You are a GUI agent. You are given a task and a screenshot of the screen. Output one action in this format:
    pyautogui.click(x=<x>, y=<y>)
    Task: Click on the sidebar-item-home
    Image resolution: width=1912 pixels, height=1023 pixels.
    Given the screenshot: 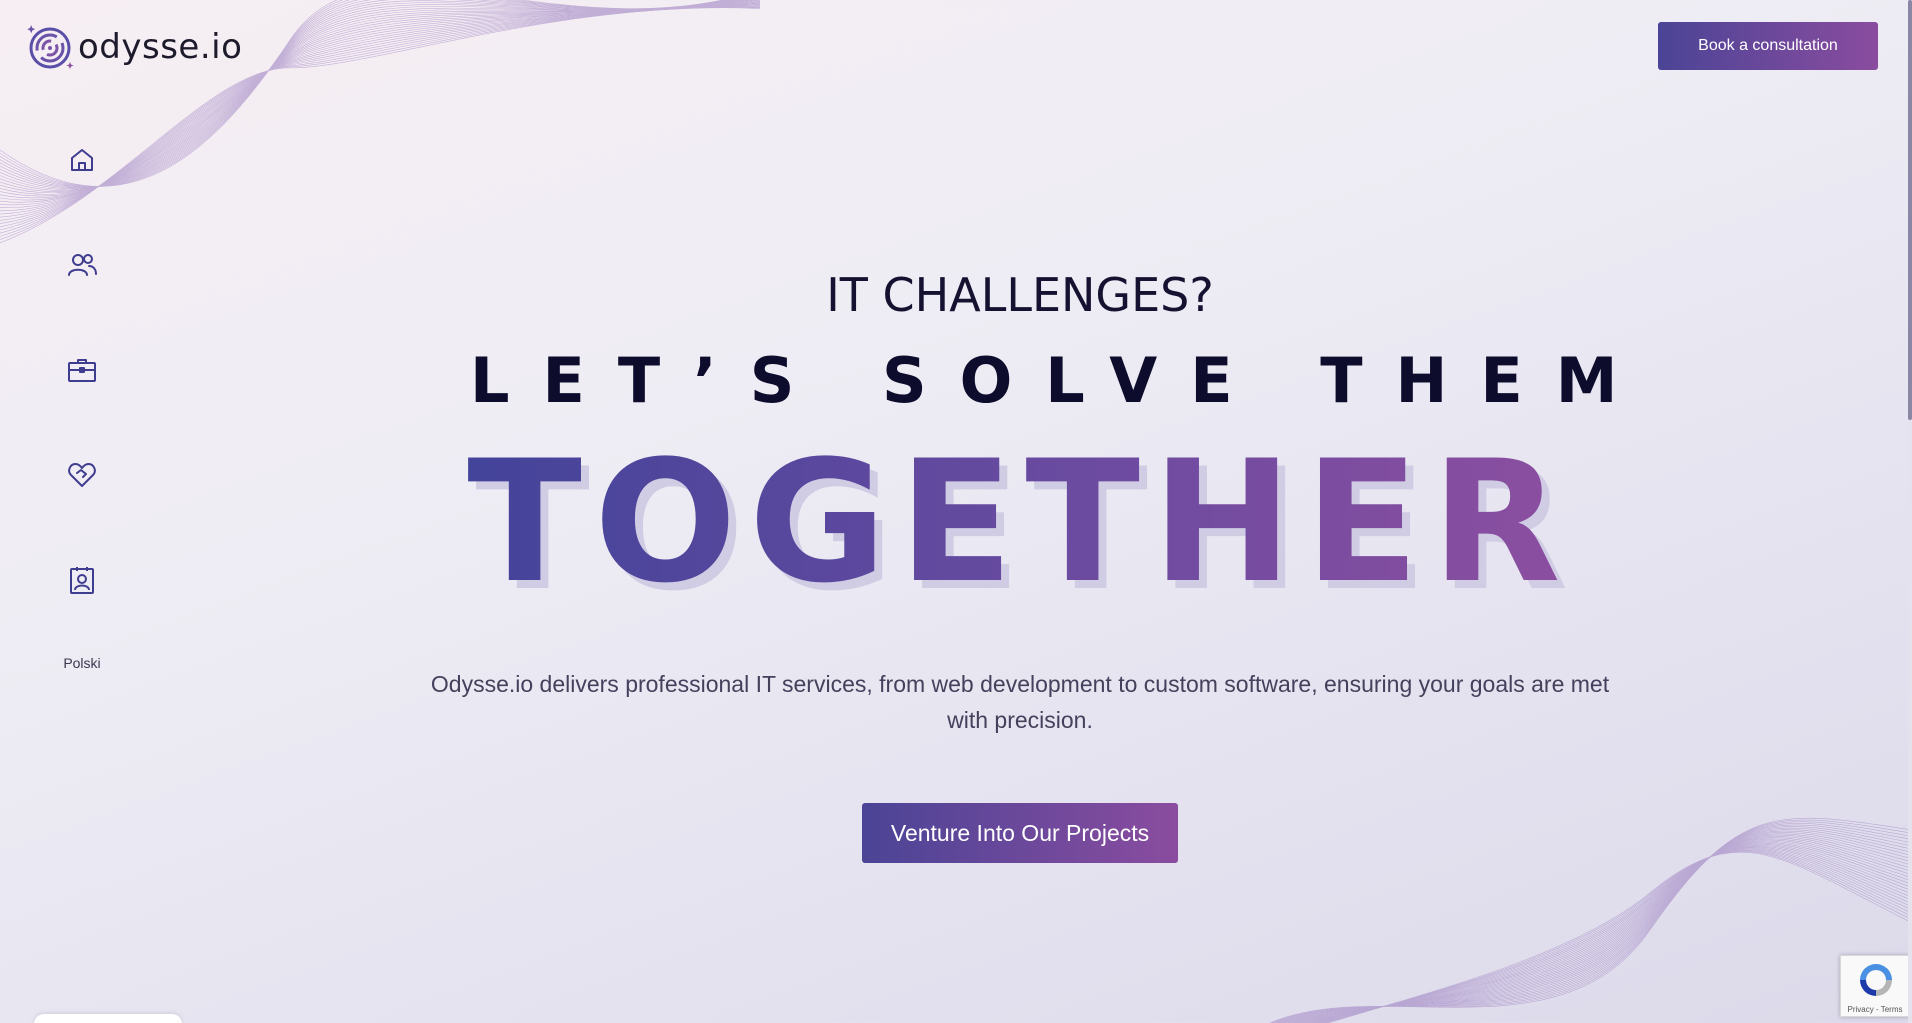 What is the action you would take?
    pyautogui.click(x=82, y=160)
    